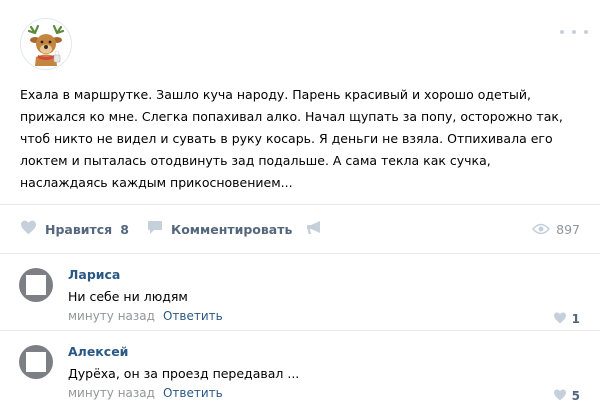  I want to click on deer-avatar-icon, so click(46, 44).